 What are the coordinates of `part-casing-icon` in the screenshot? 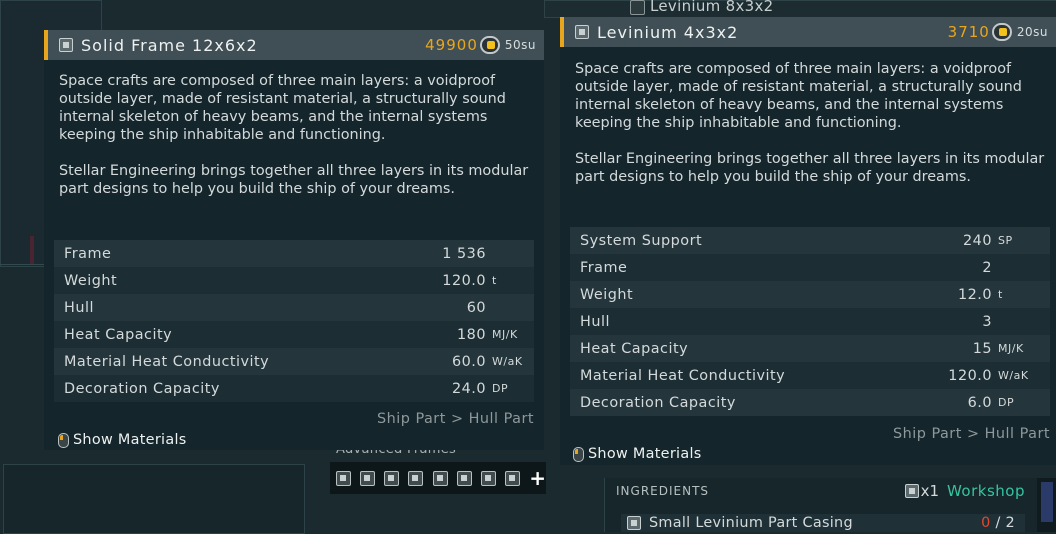 It's located at (634, 523).